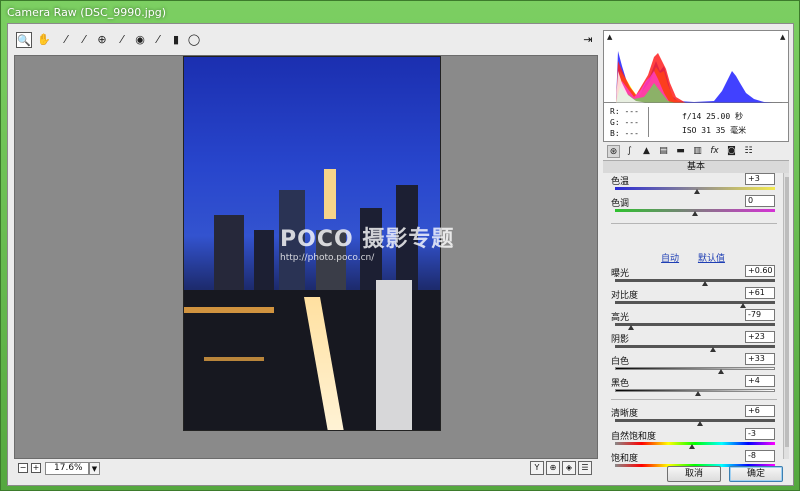  I want to click on clarity-value-field: +6, so click(760, 411).